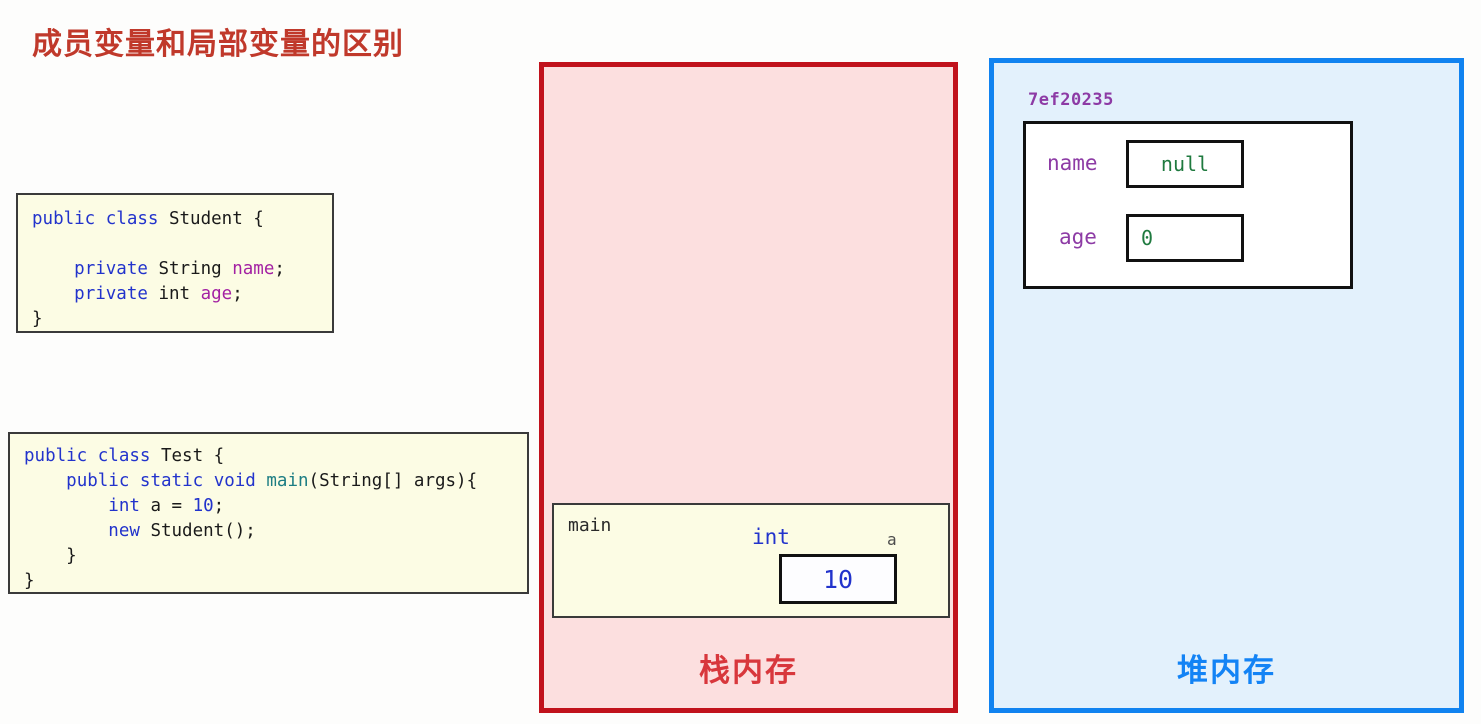  What do you see at coordinates (1072, 163) in the screenshot?
I see `heap-field-name-label: name` at bounding box center [1072, 163].